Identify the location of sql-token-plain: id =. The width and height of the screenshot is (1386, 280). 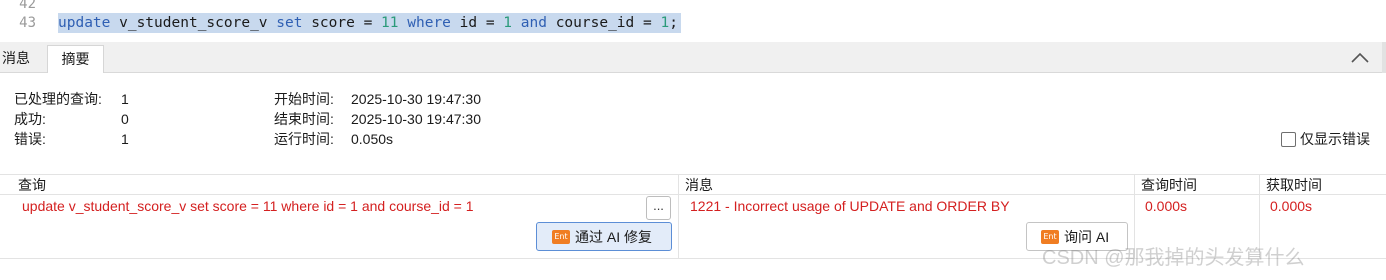
(477, 23).